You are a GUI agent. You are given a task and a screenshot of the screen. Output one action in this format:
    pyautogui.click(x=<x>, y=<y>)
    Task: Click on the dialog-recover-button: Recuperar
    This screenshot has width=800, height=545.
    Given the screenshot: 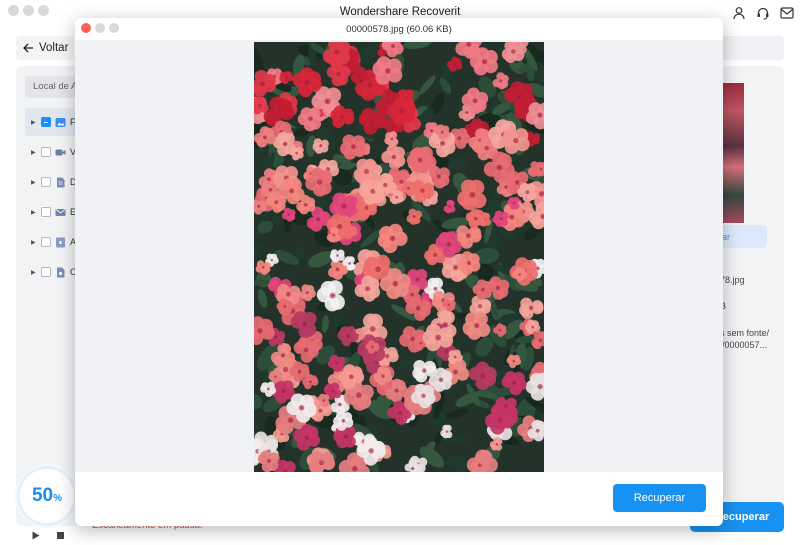 What is the action you would take?
    pyautogui.click(x=659, y=498)
    